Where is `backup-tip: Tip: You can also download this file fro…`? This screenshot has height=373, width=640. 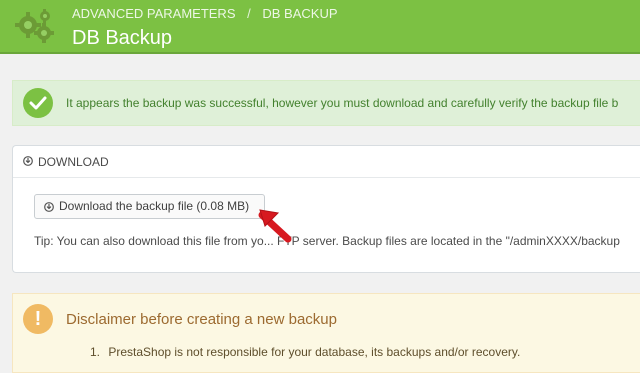
backup-tip: Tip: You can also download this file fro… is located at coordinates (327, 241).